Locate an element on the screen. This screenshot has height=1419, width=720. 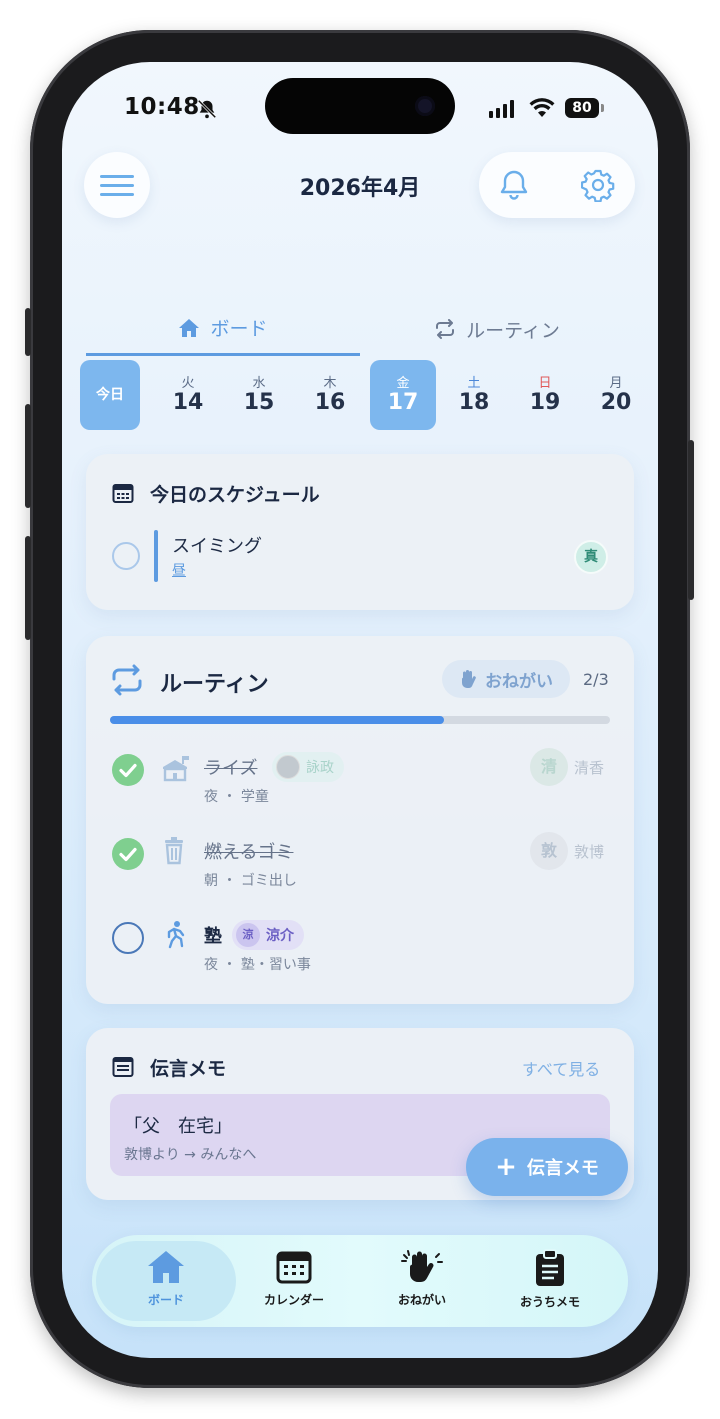
tabbar-onegai: おねがい is located at coordinates (422, 1281).